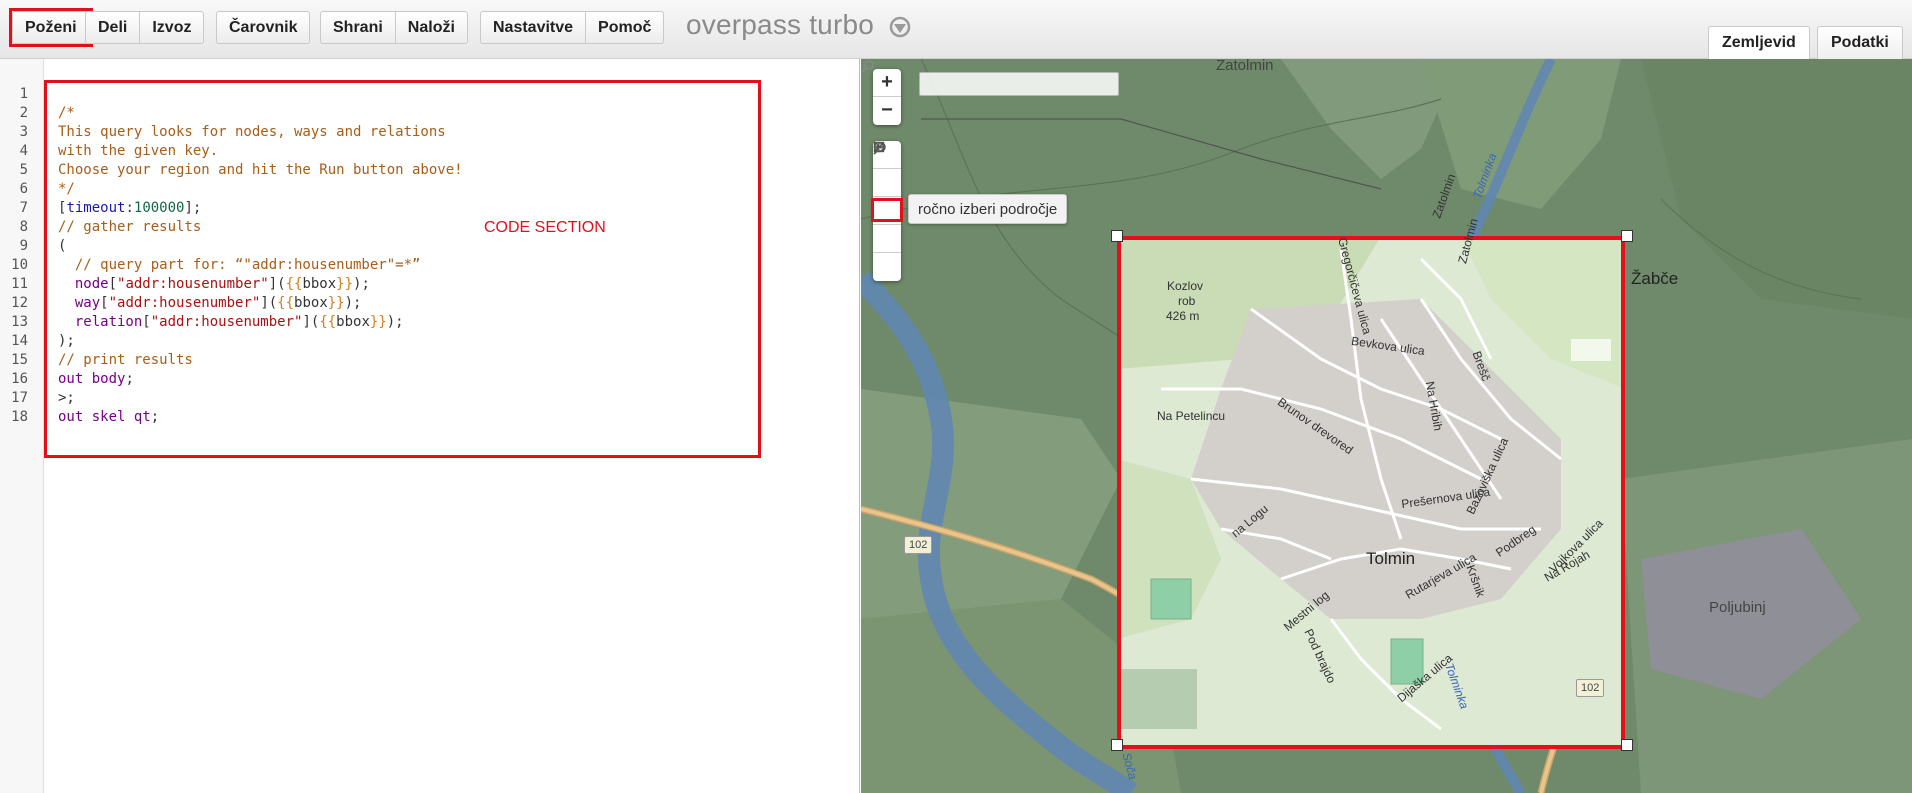 This screenshot has height=793, width=1912. Describe the element at coordinates (19, 265) in the screenshot. I see `line-number: 10` at that location.